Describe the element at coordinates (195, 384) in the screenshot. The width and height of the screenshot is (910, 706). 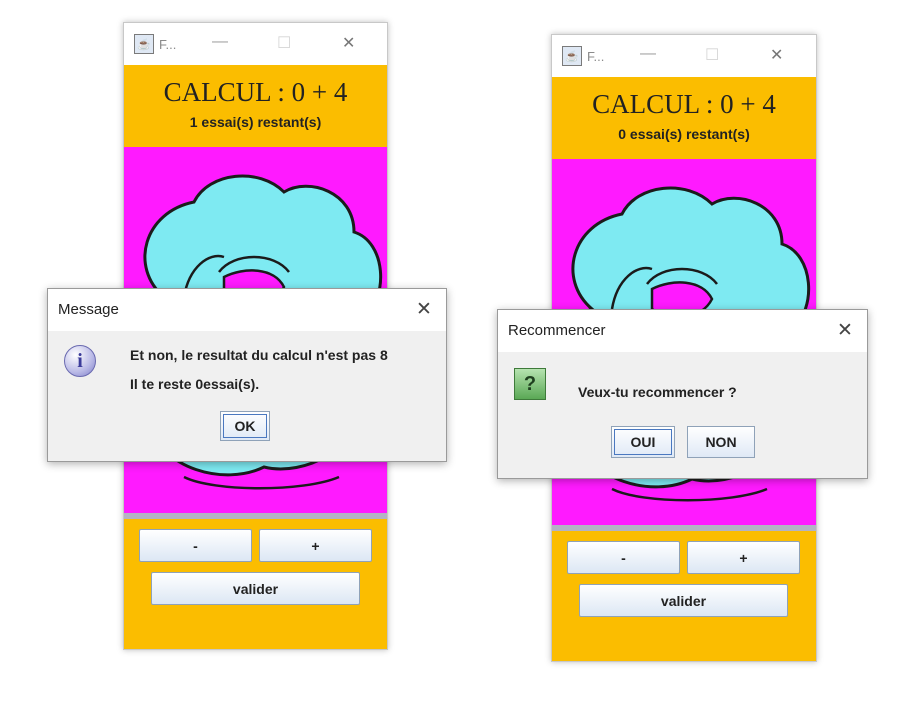
I see `message-line-2: Il te reste 0essai(s).` at that location.